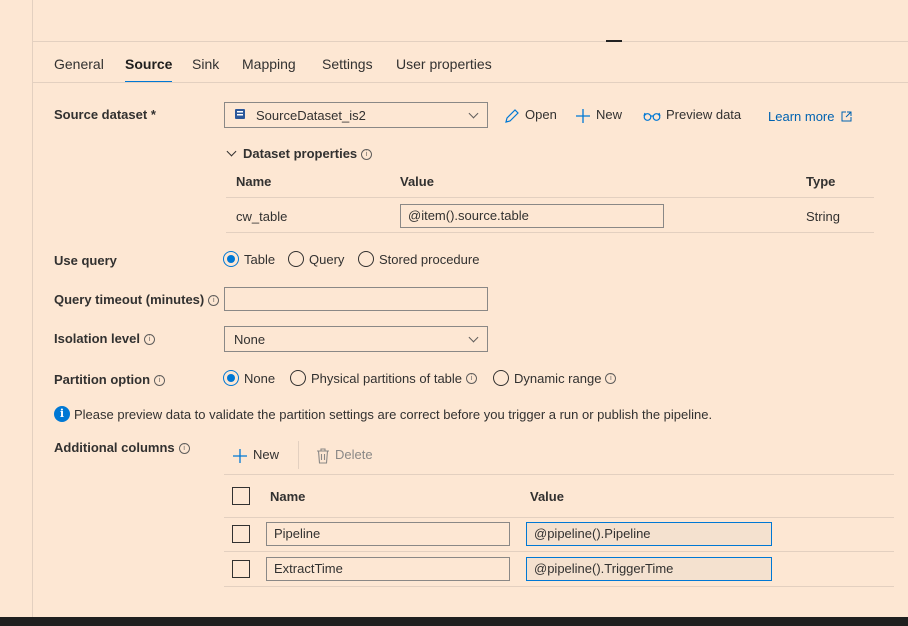  Describe the element at coordinates (260, 259) in the screenshot. I see `radio-table-label: Table` at that location.